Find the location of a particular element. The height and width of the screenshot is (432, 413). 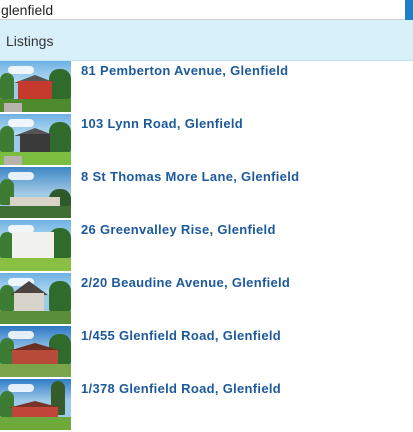

list-item: 1/455 Glenfield Road, Glenfield is located at coordinates (206, 352).